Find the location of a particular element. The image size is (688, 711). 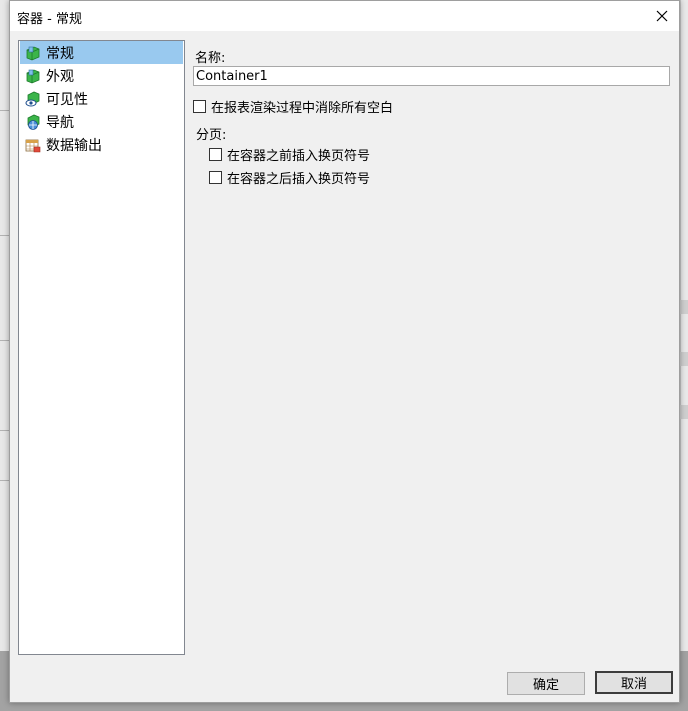

eye-page-icon is located at coordinates (33, 99).